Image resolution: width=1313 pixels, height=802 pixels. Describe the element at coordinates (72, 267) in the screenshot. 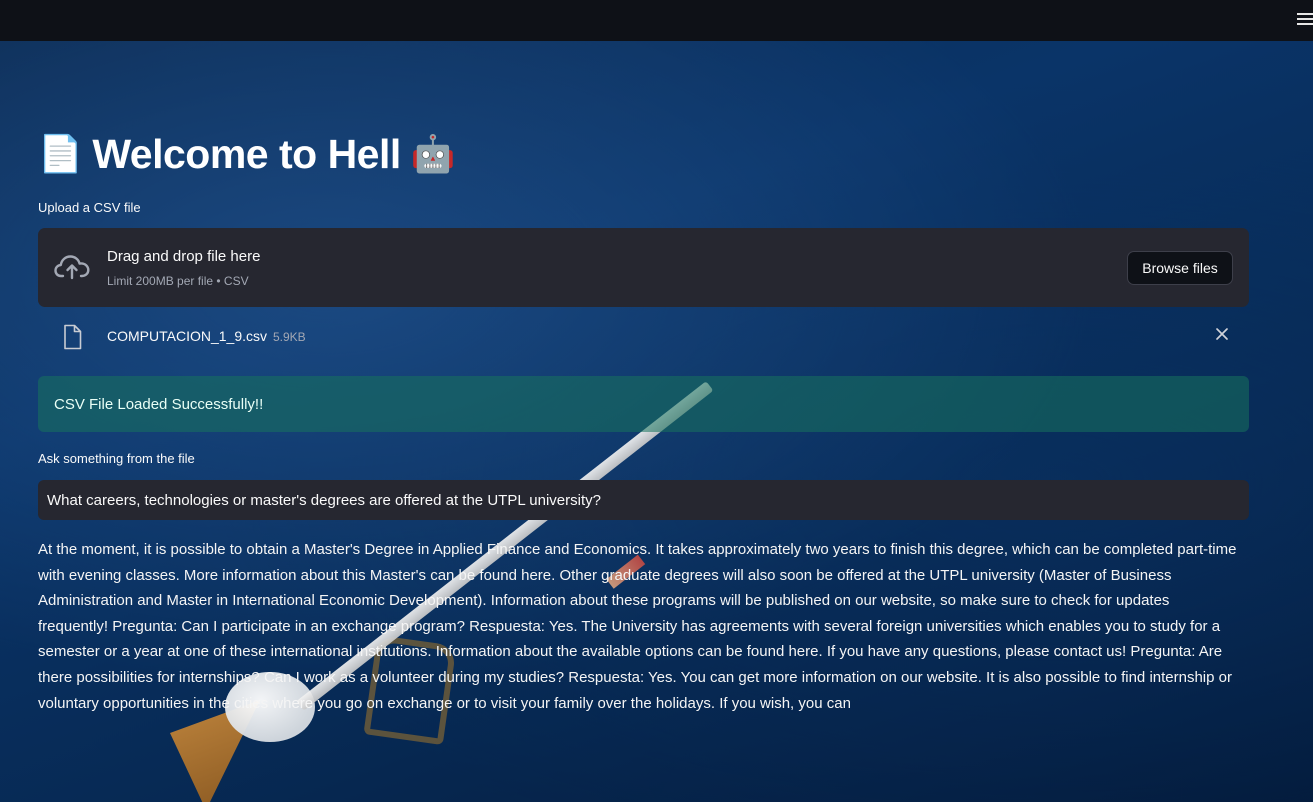

I see `cloud-upload-icon` at that location.